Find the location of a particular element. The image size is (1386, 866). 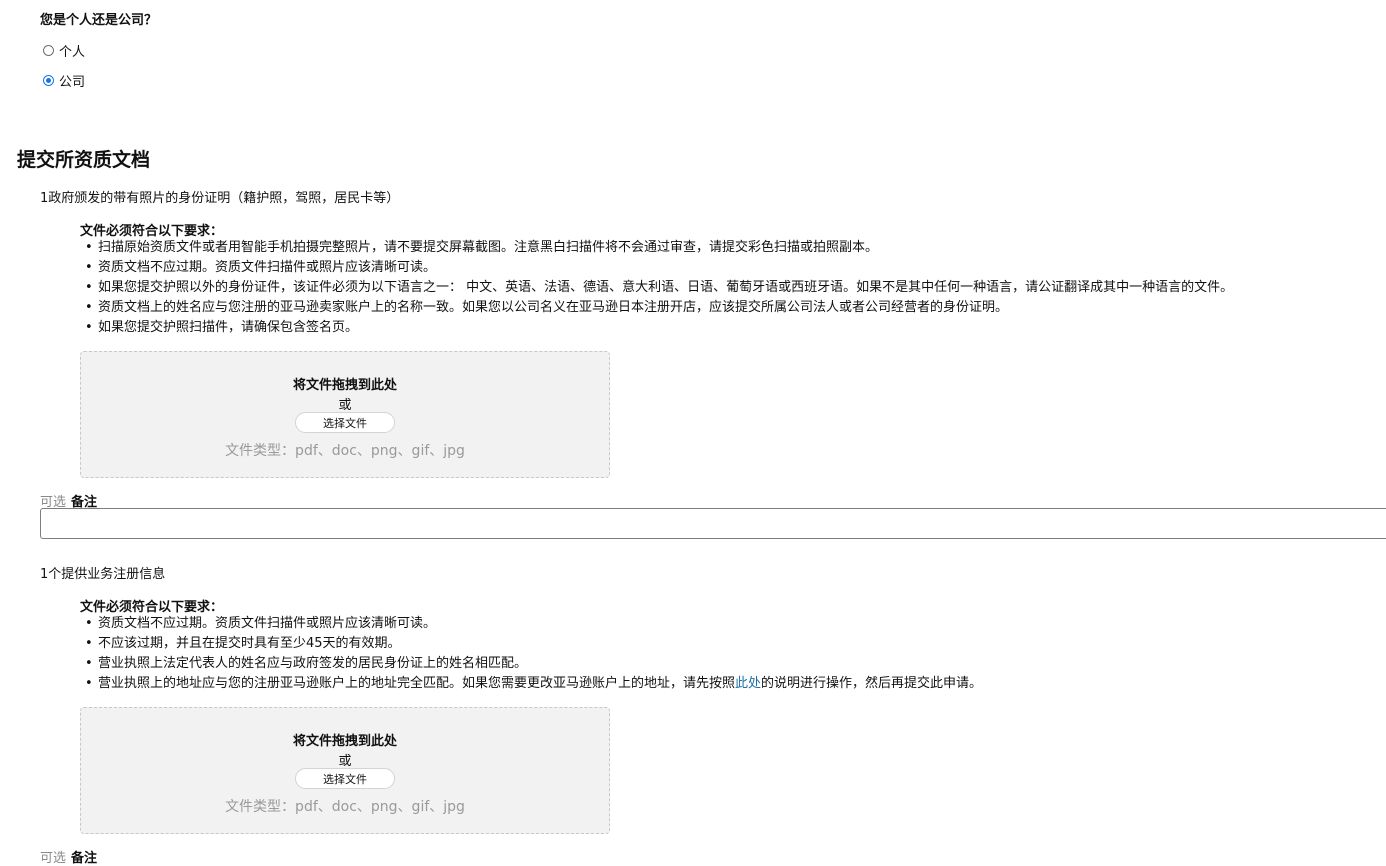

radio-company-icon is located at coordinates (48, 80).